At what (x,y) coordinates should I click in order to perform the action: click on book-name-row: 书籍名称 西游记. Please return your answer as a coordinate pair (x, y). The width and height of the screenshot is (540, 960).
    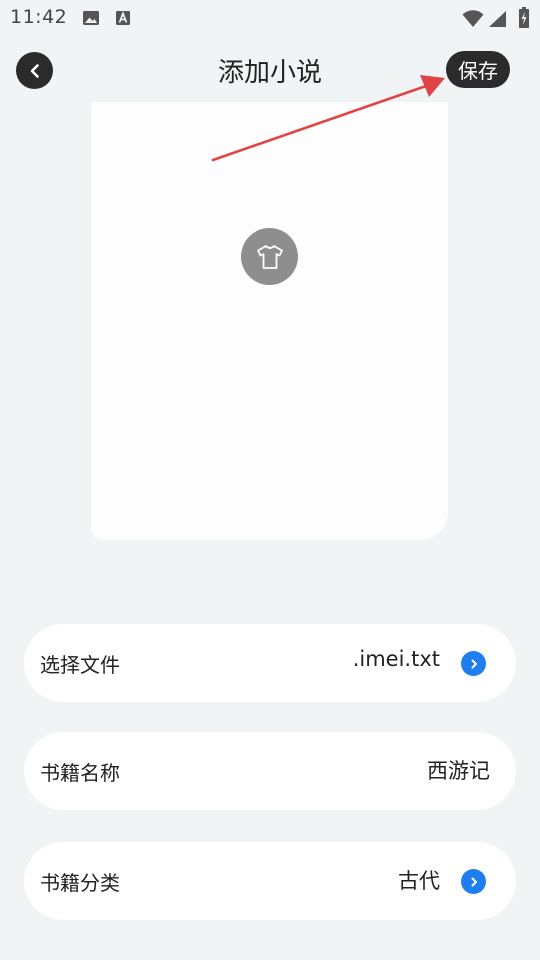
    Looking at the image, I should click on (270, 771).